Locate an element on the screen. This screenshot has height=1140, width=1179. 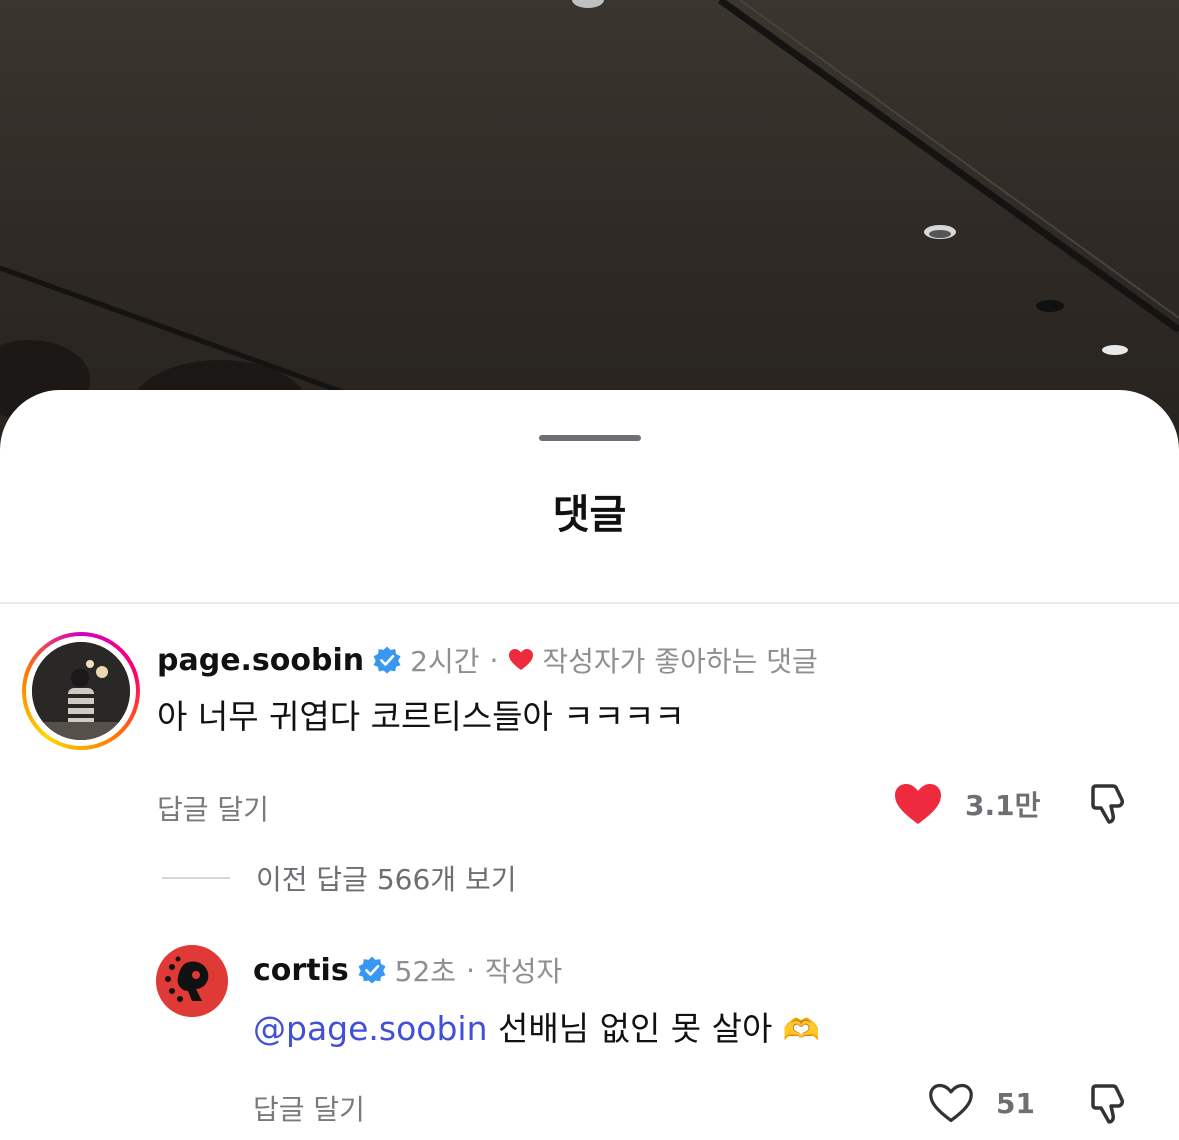
profile-photo-graphic is located at coordinates (81, 691).